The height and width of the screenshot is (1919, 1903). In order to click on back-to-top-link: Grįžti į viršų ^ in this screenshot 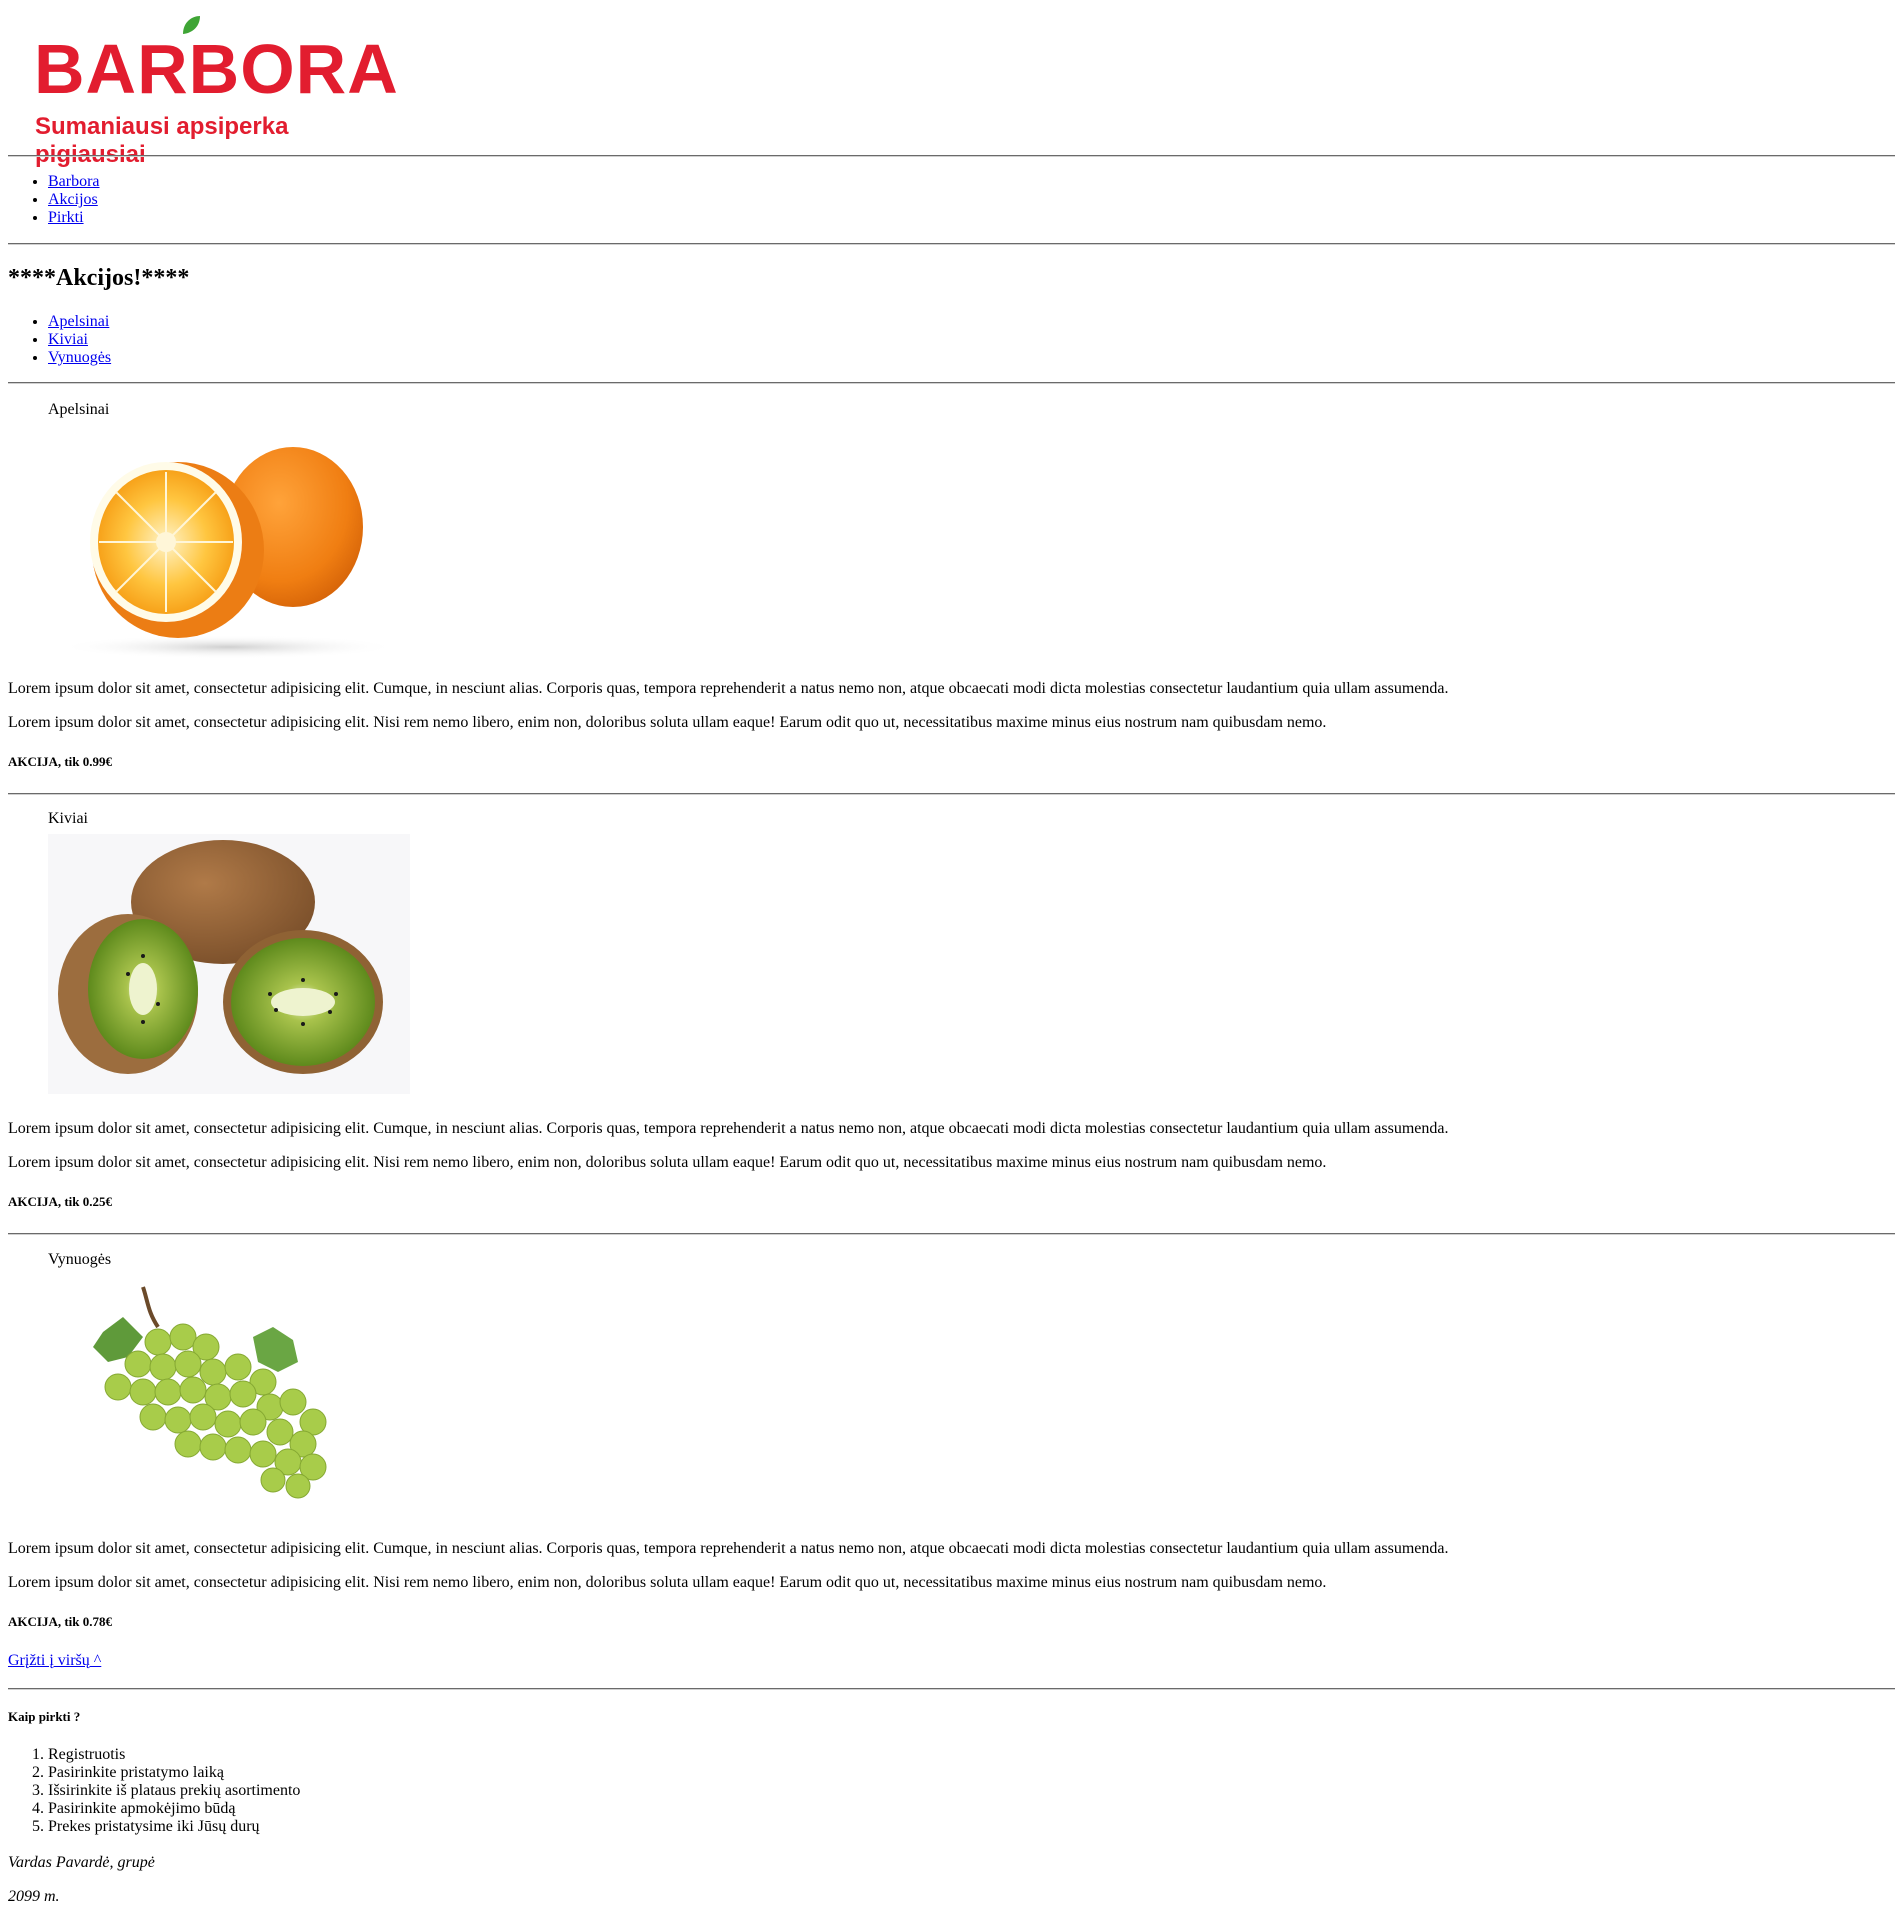, I will do `click(54, 1661)`.